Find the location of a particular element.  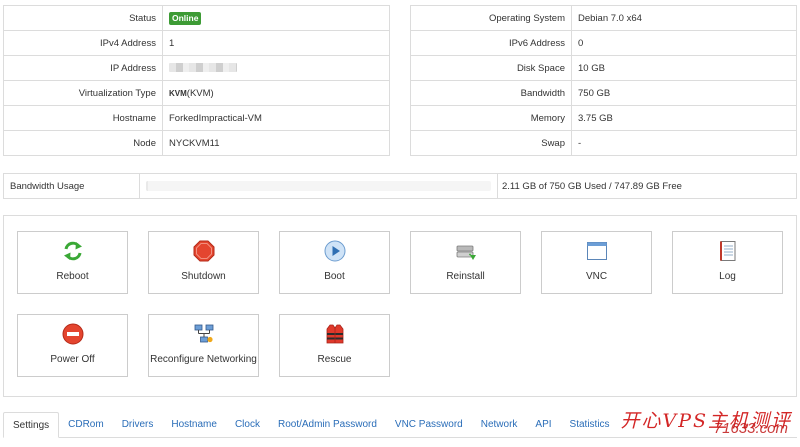

tab-api: API is located at coordinates (543, 424).